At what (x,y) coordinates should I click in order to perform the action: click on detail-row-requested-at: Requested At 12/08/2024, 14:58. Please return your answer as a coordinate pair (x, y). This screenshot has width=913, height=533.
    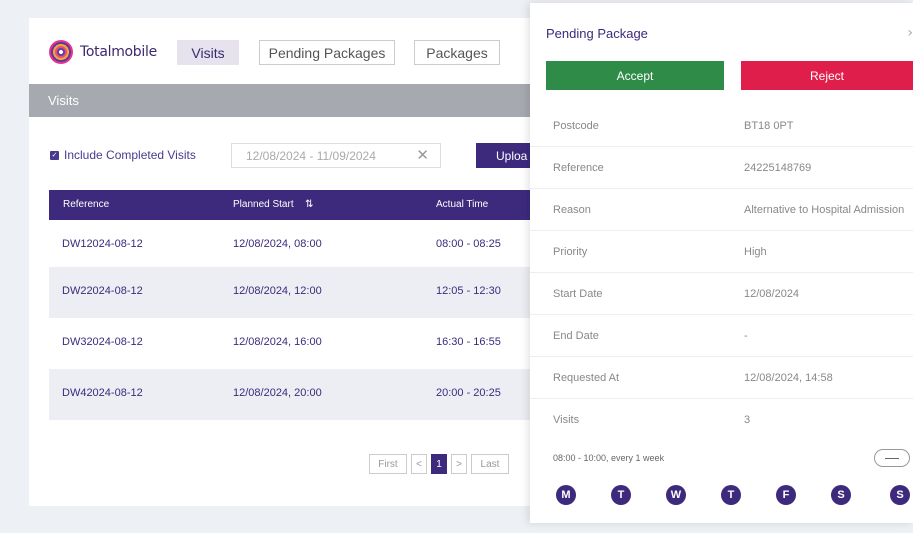
    Looking at the image, I should click on (721, 378).